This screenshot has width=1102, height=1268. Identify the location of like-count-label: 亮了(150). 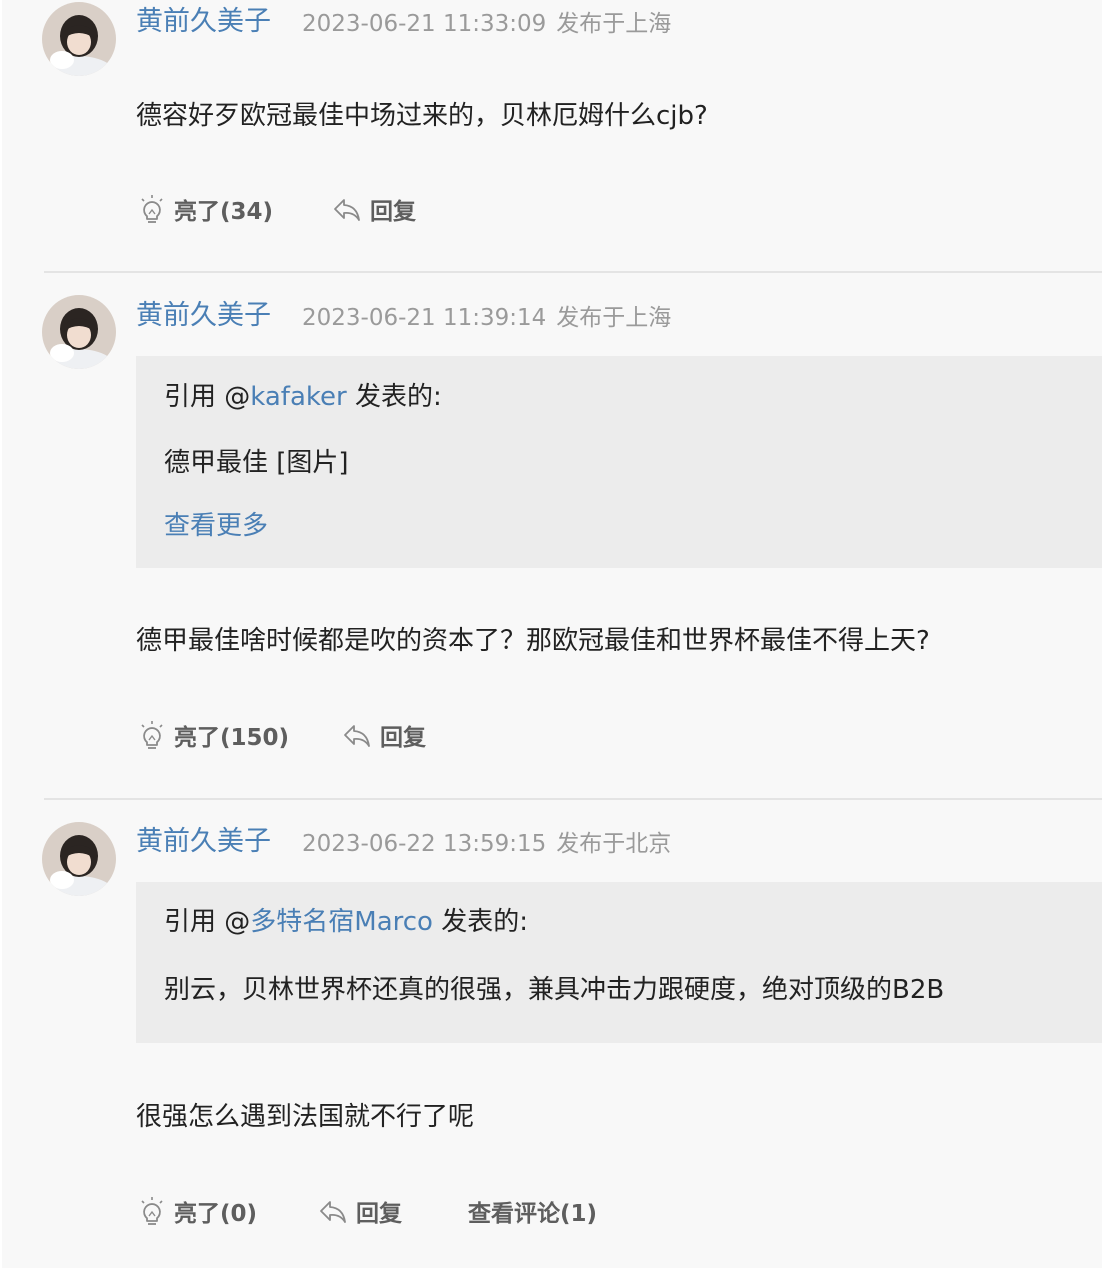
(232, 738).